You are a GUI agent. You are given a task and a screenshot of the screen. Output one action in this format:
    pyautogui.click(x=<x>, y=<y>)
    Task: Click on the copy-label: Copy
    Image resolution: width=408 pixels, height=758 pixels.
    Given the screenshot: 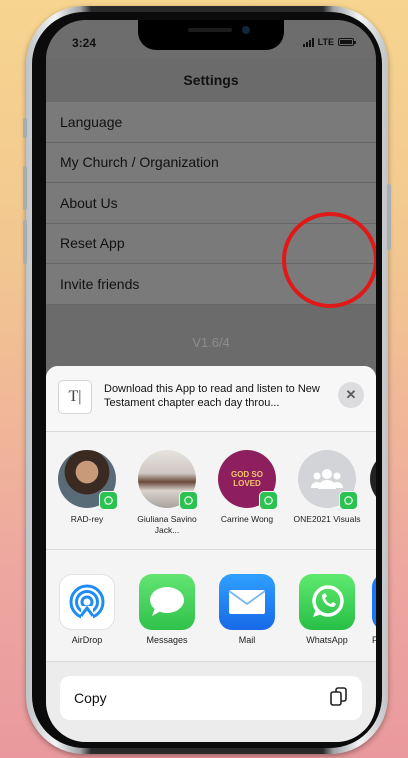 What is the action you would take?
    pyautogui.click(x=90, y=698)
    